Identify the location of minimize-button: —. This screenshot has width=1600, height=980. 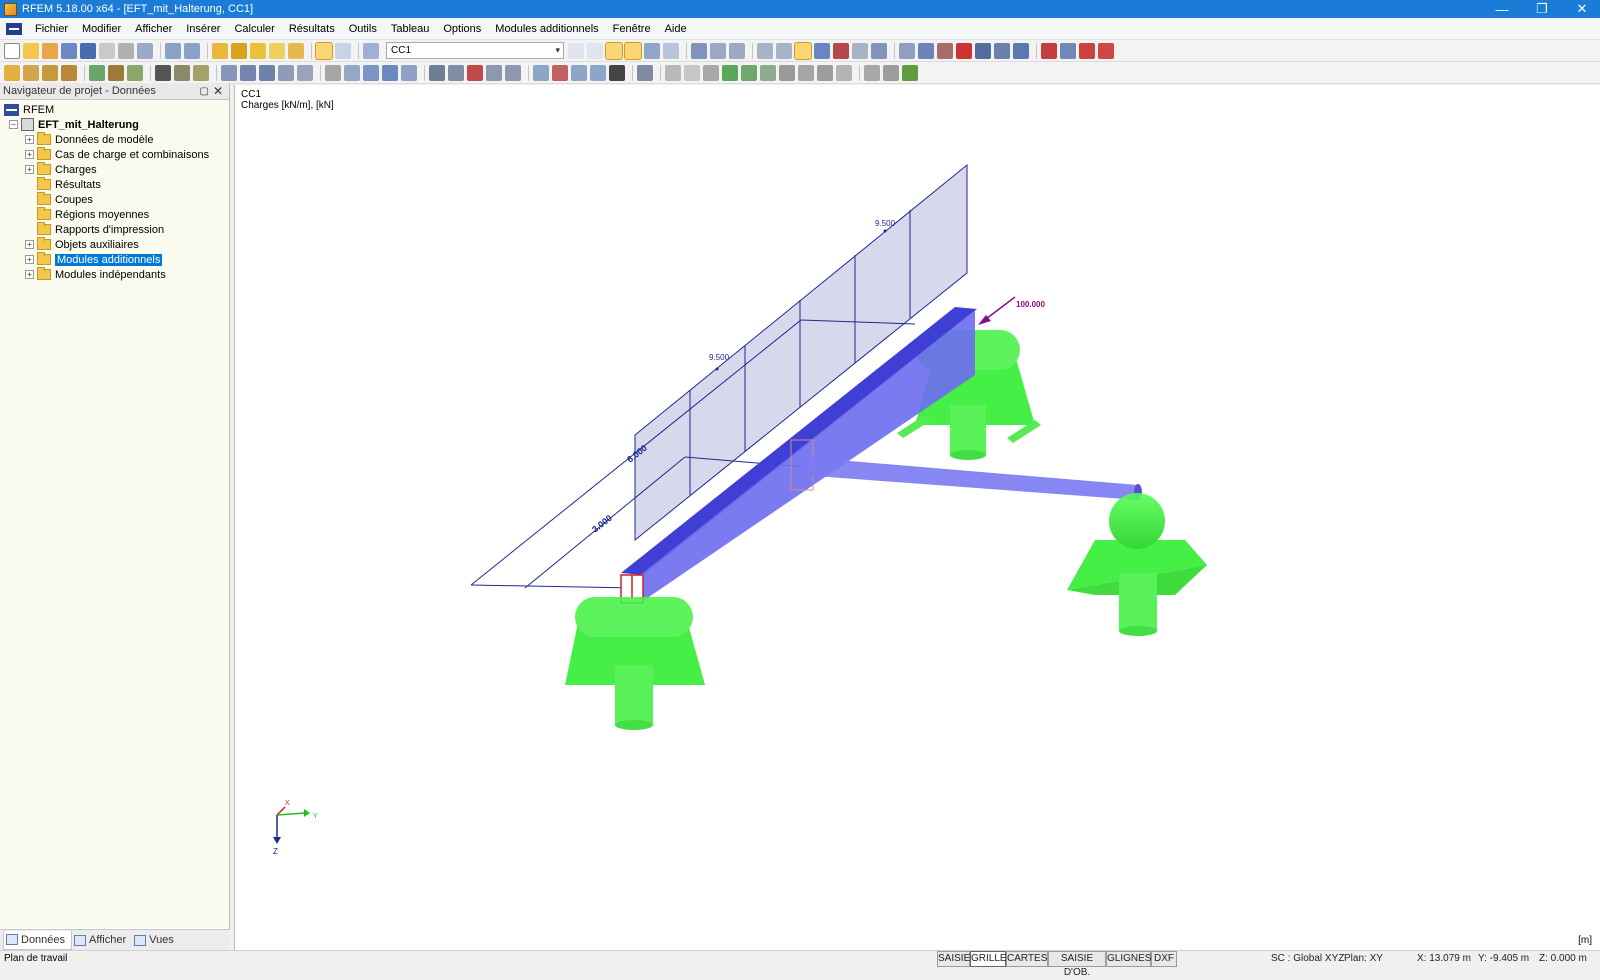
(1502, 9).